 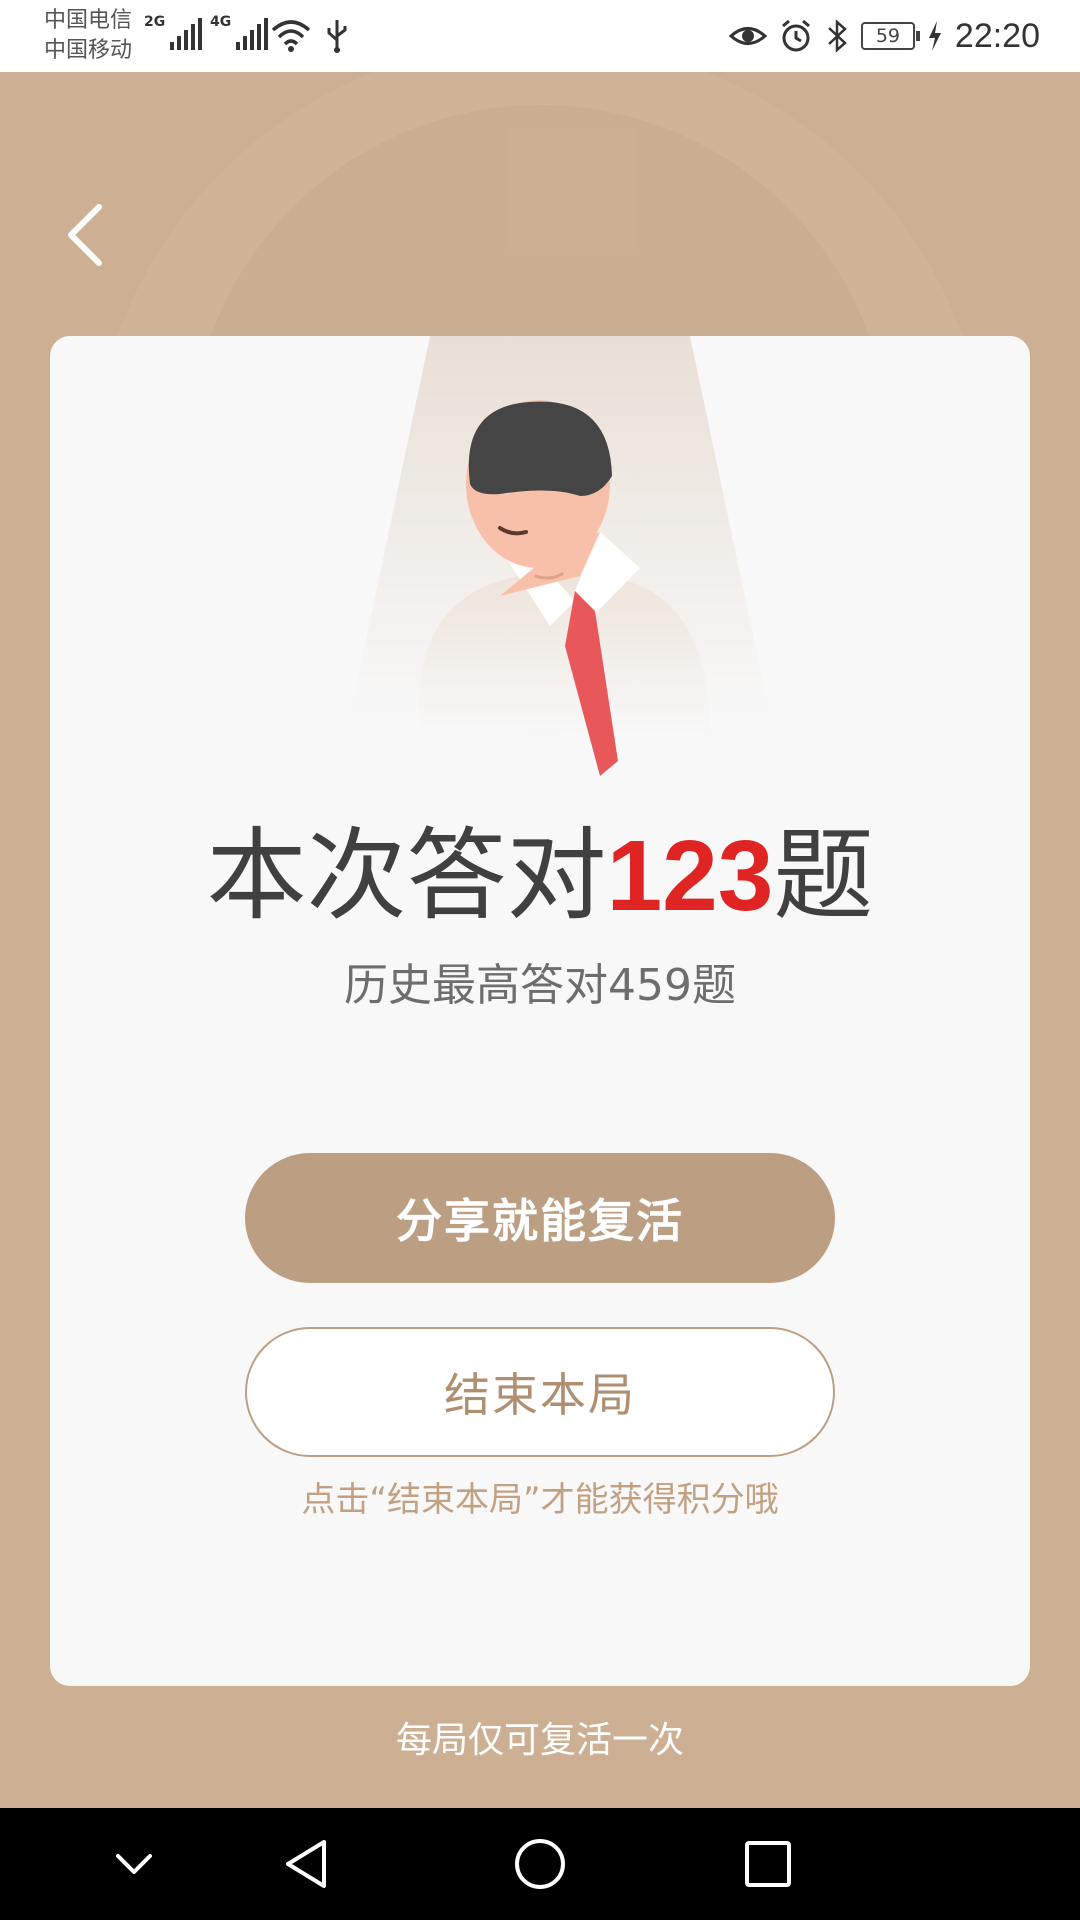 I want to click on network-type-2: 4G, so click(x=221, y=22).